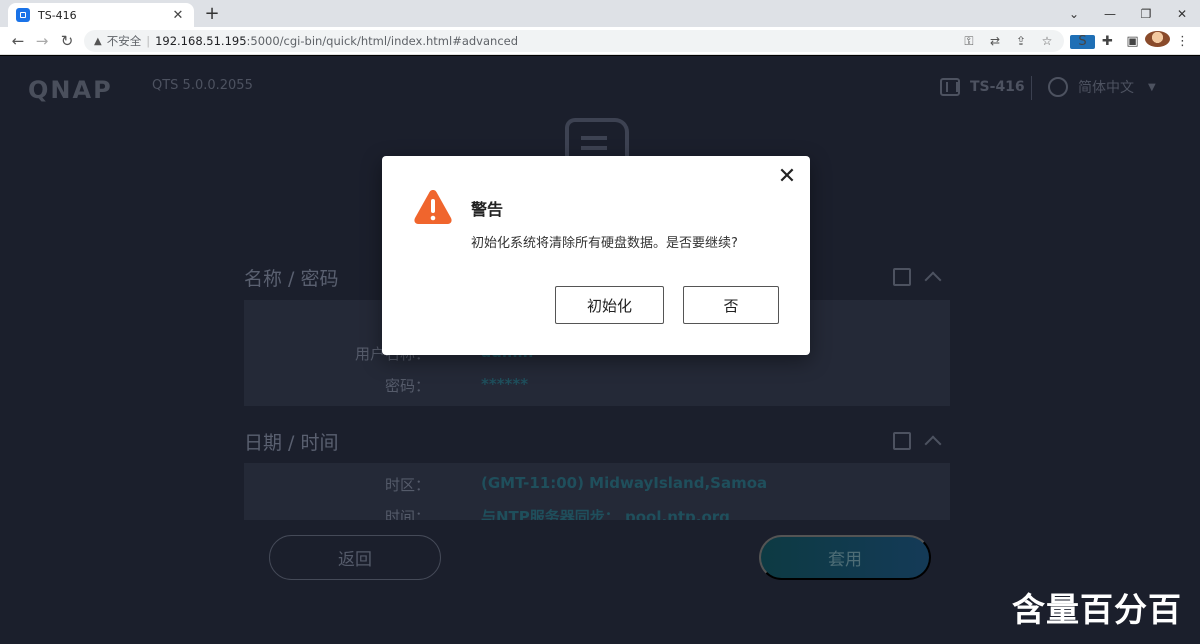 This screenshot has height=644, width=1200. What do you see at coordinates (407, 386) in the screenshot?
I see `row-label-password: 密码：` at bounding box center [407, 386].